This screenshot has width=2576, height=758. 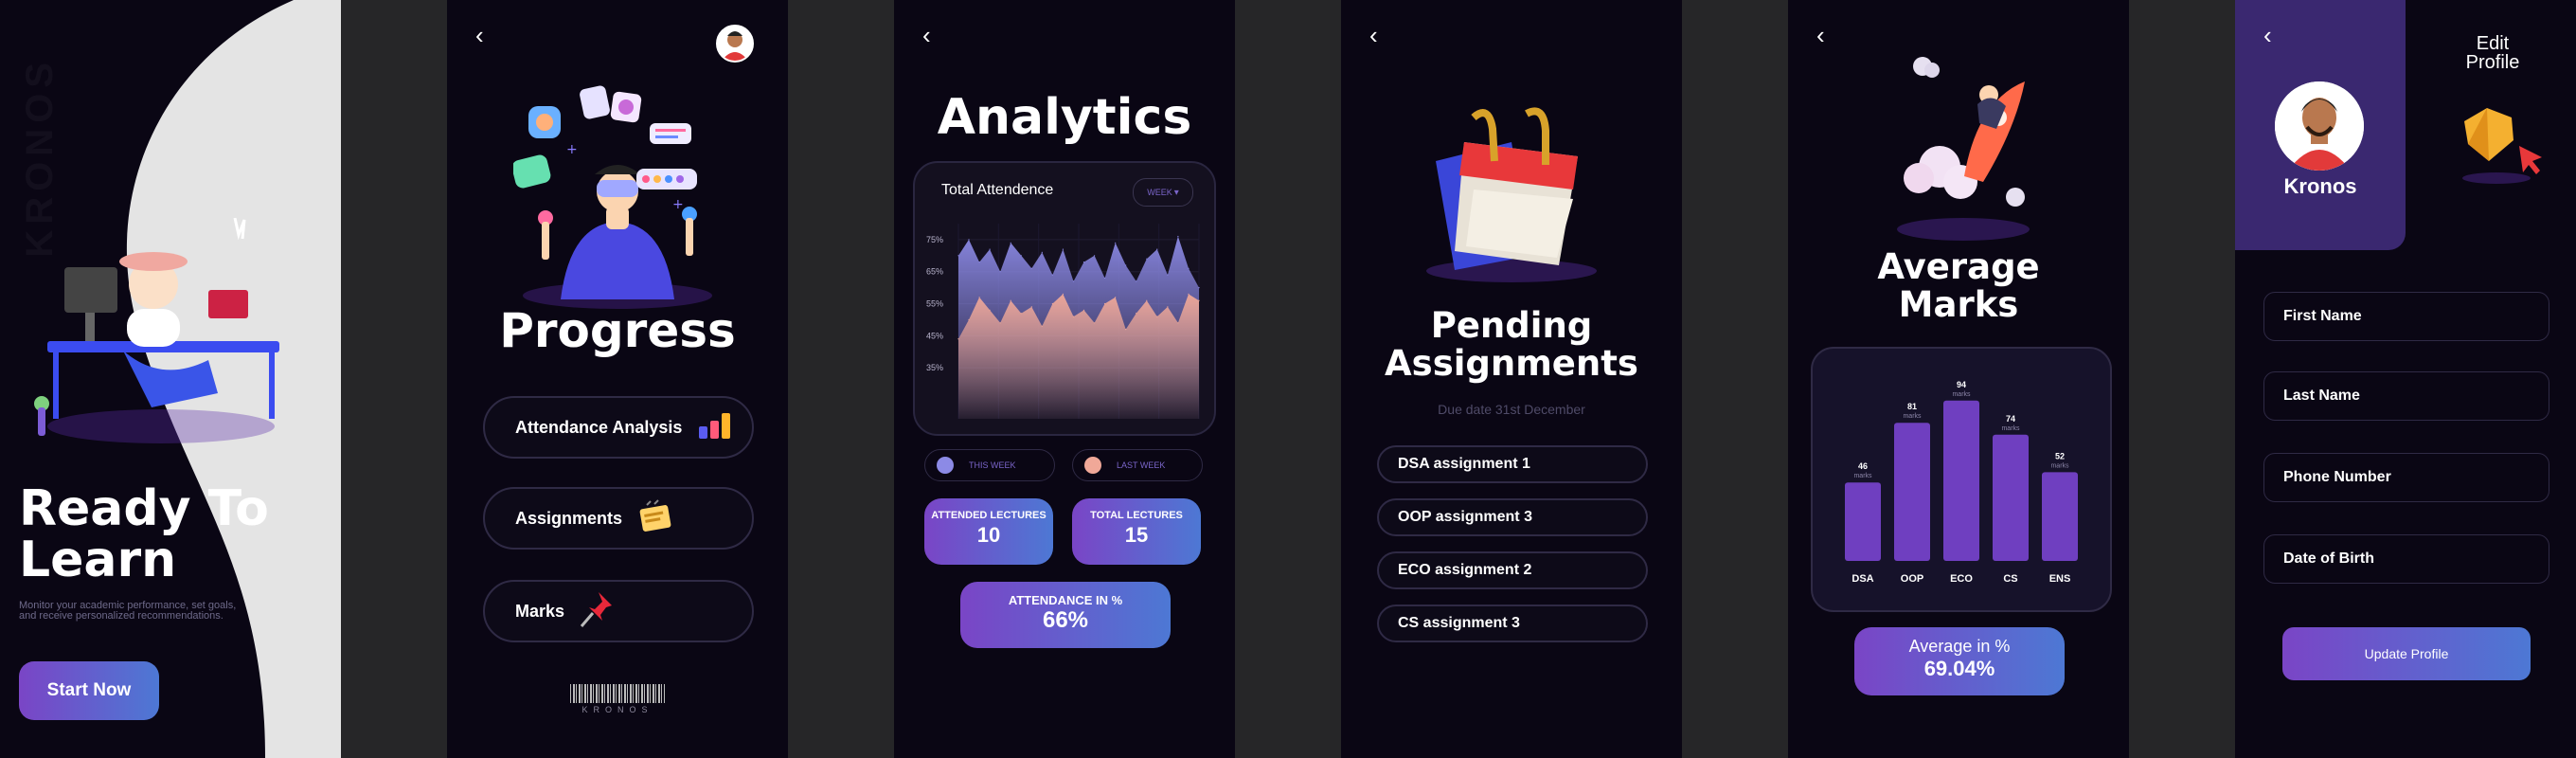 What do you see at coordinates (1512, 464) in the screenshot?
I see `assignment-item: DSA assignment 1` at bounding box center [1512, 464].